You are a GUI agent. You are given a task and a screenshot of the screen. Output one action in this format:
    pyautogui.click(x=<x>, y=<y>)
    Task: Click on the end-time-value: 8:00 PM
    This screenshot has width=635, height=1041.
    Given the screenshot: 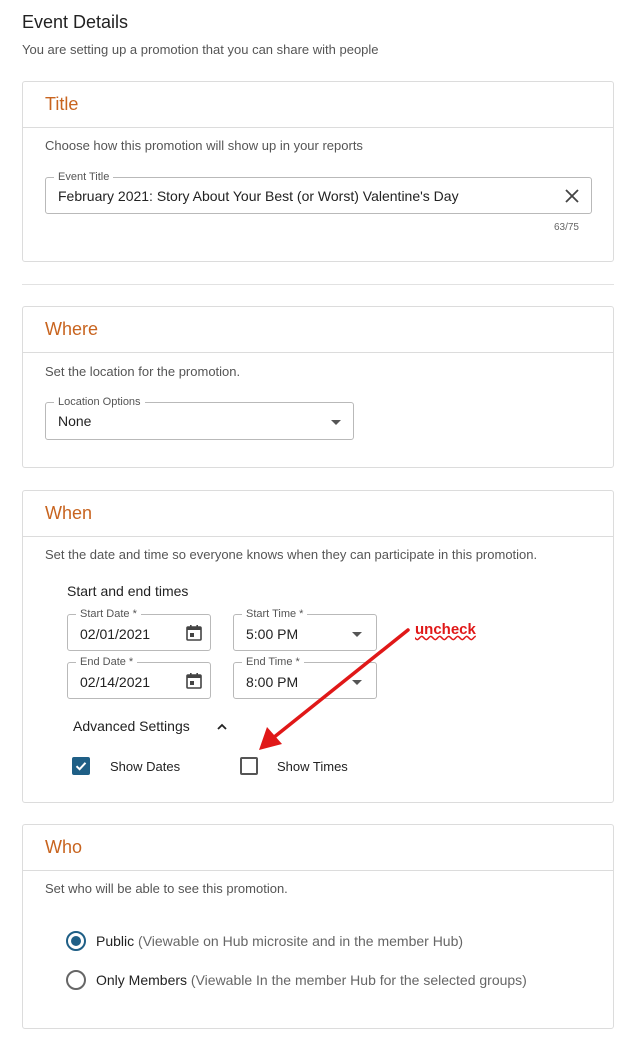 What is the action you would take?
    pyautogui.click(x=272, y=682)
    